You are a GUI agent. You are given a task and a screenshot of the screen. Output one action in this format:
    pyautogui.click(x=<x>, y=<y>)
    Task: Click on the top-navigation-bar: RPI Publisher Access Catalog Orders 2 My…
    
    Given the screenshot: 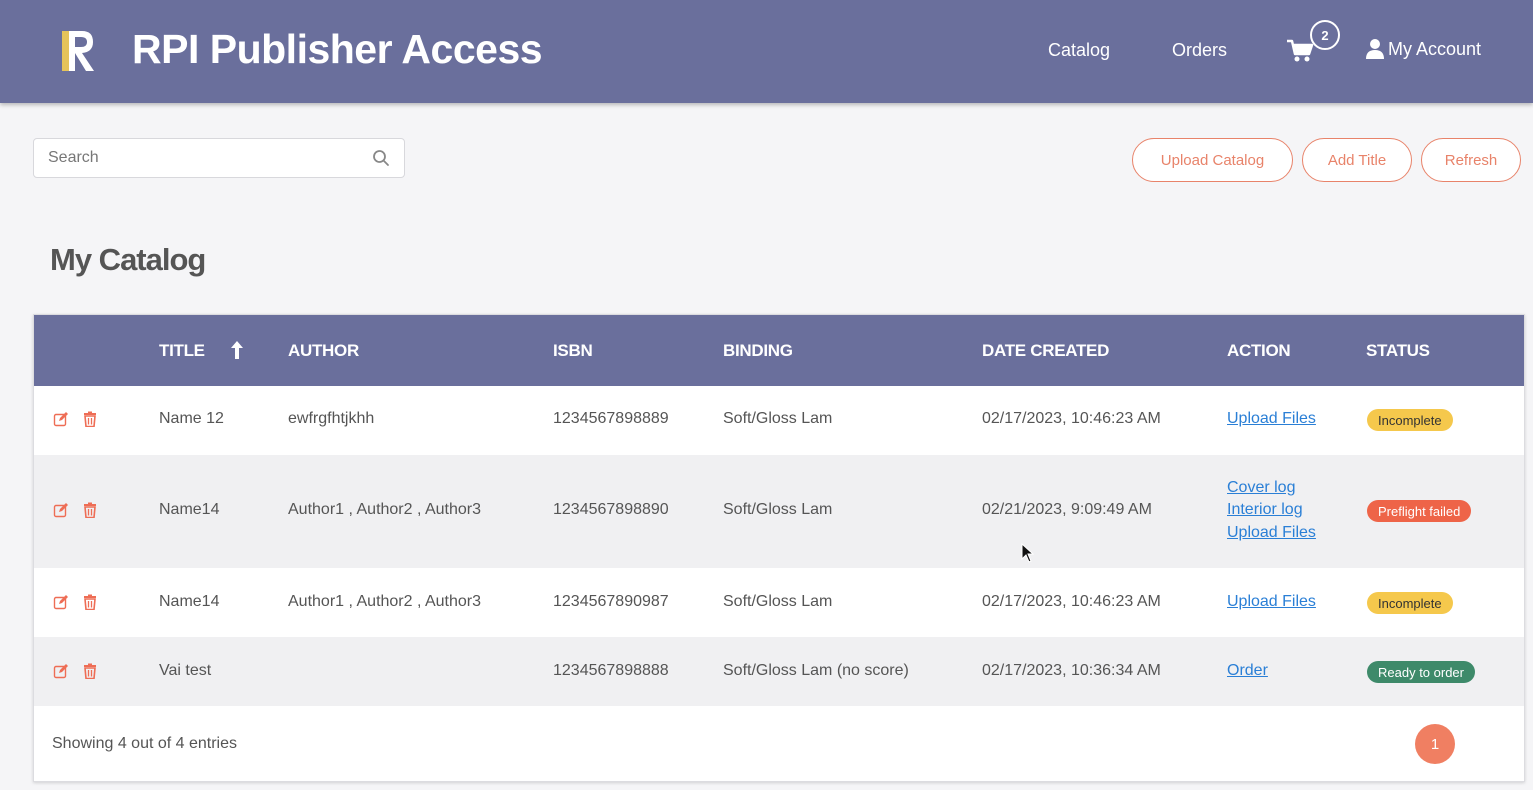 What is the action you would take?
    pyautogui.click(x=766, y=51)
    